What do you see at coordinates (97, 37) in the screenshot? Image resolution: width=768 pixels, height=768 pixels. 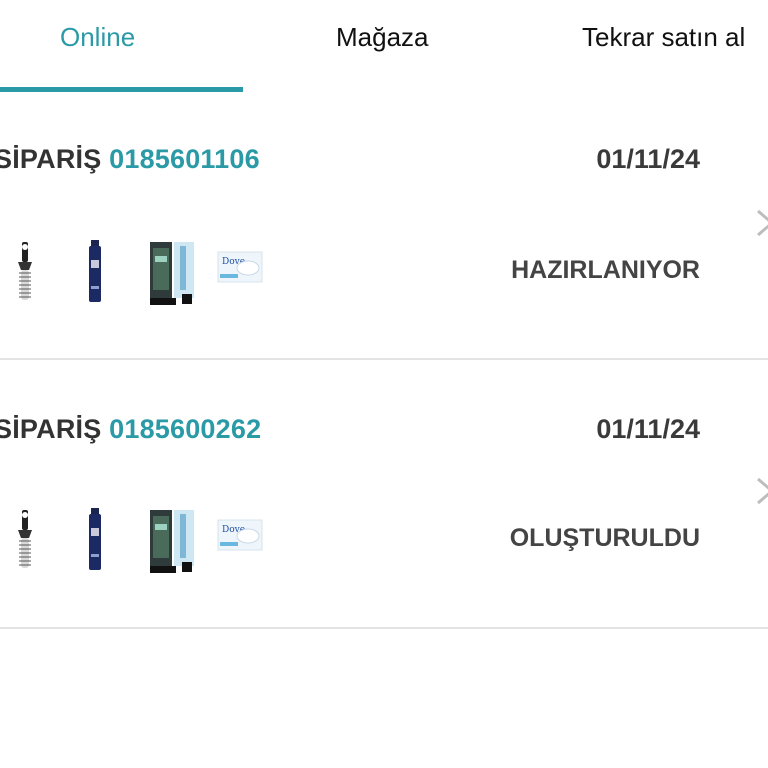 I see `tab-online: Online` at bounding box center [97, 37].